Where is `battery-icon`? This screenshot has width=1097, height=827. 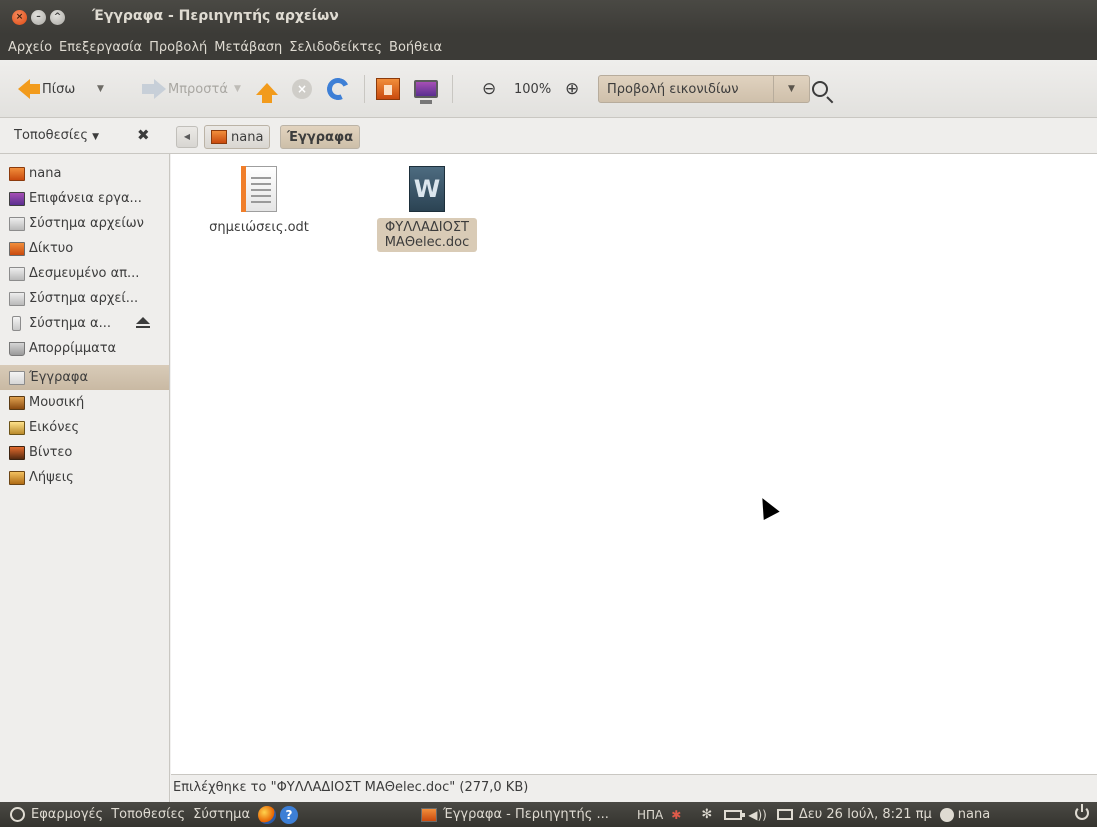 battery-icon is located at coordinates (735, 814).